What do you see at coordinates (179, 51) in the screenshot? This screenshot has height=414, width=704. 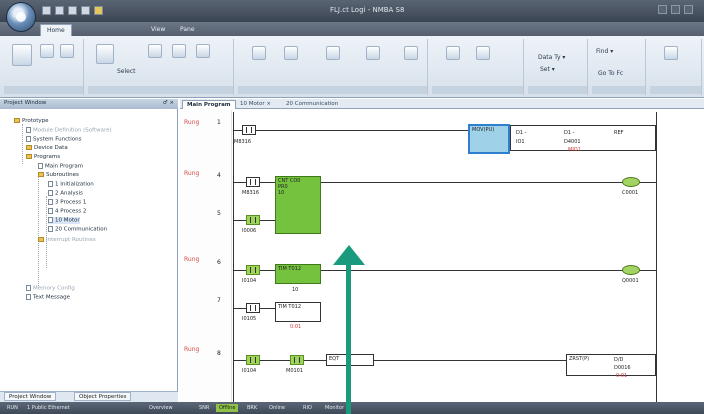 I see `coil-tool-icon` at bounding box center [179, 51].